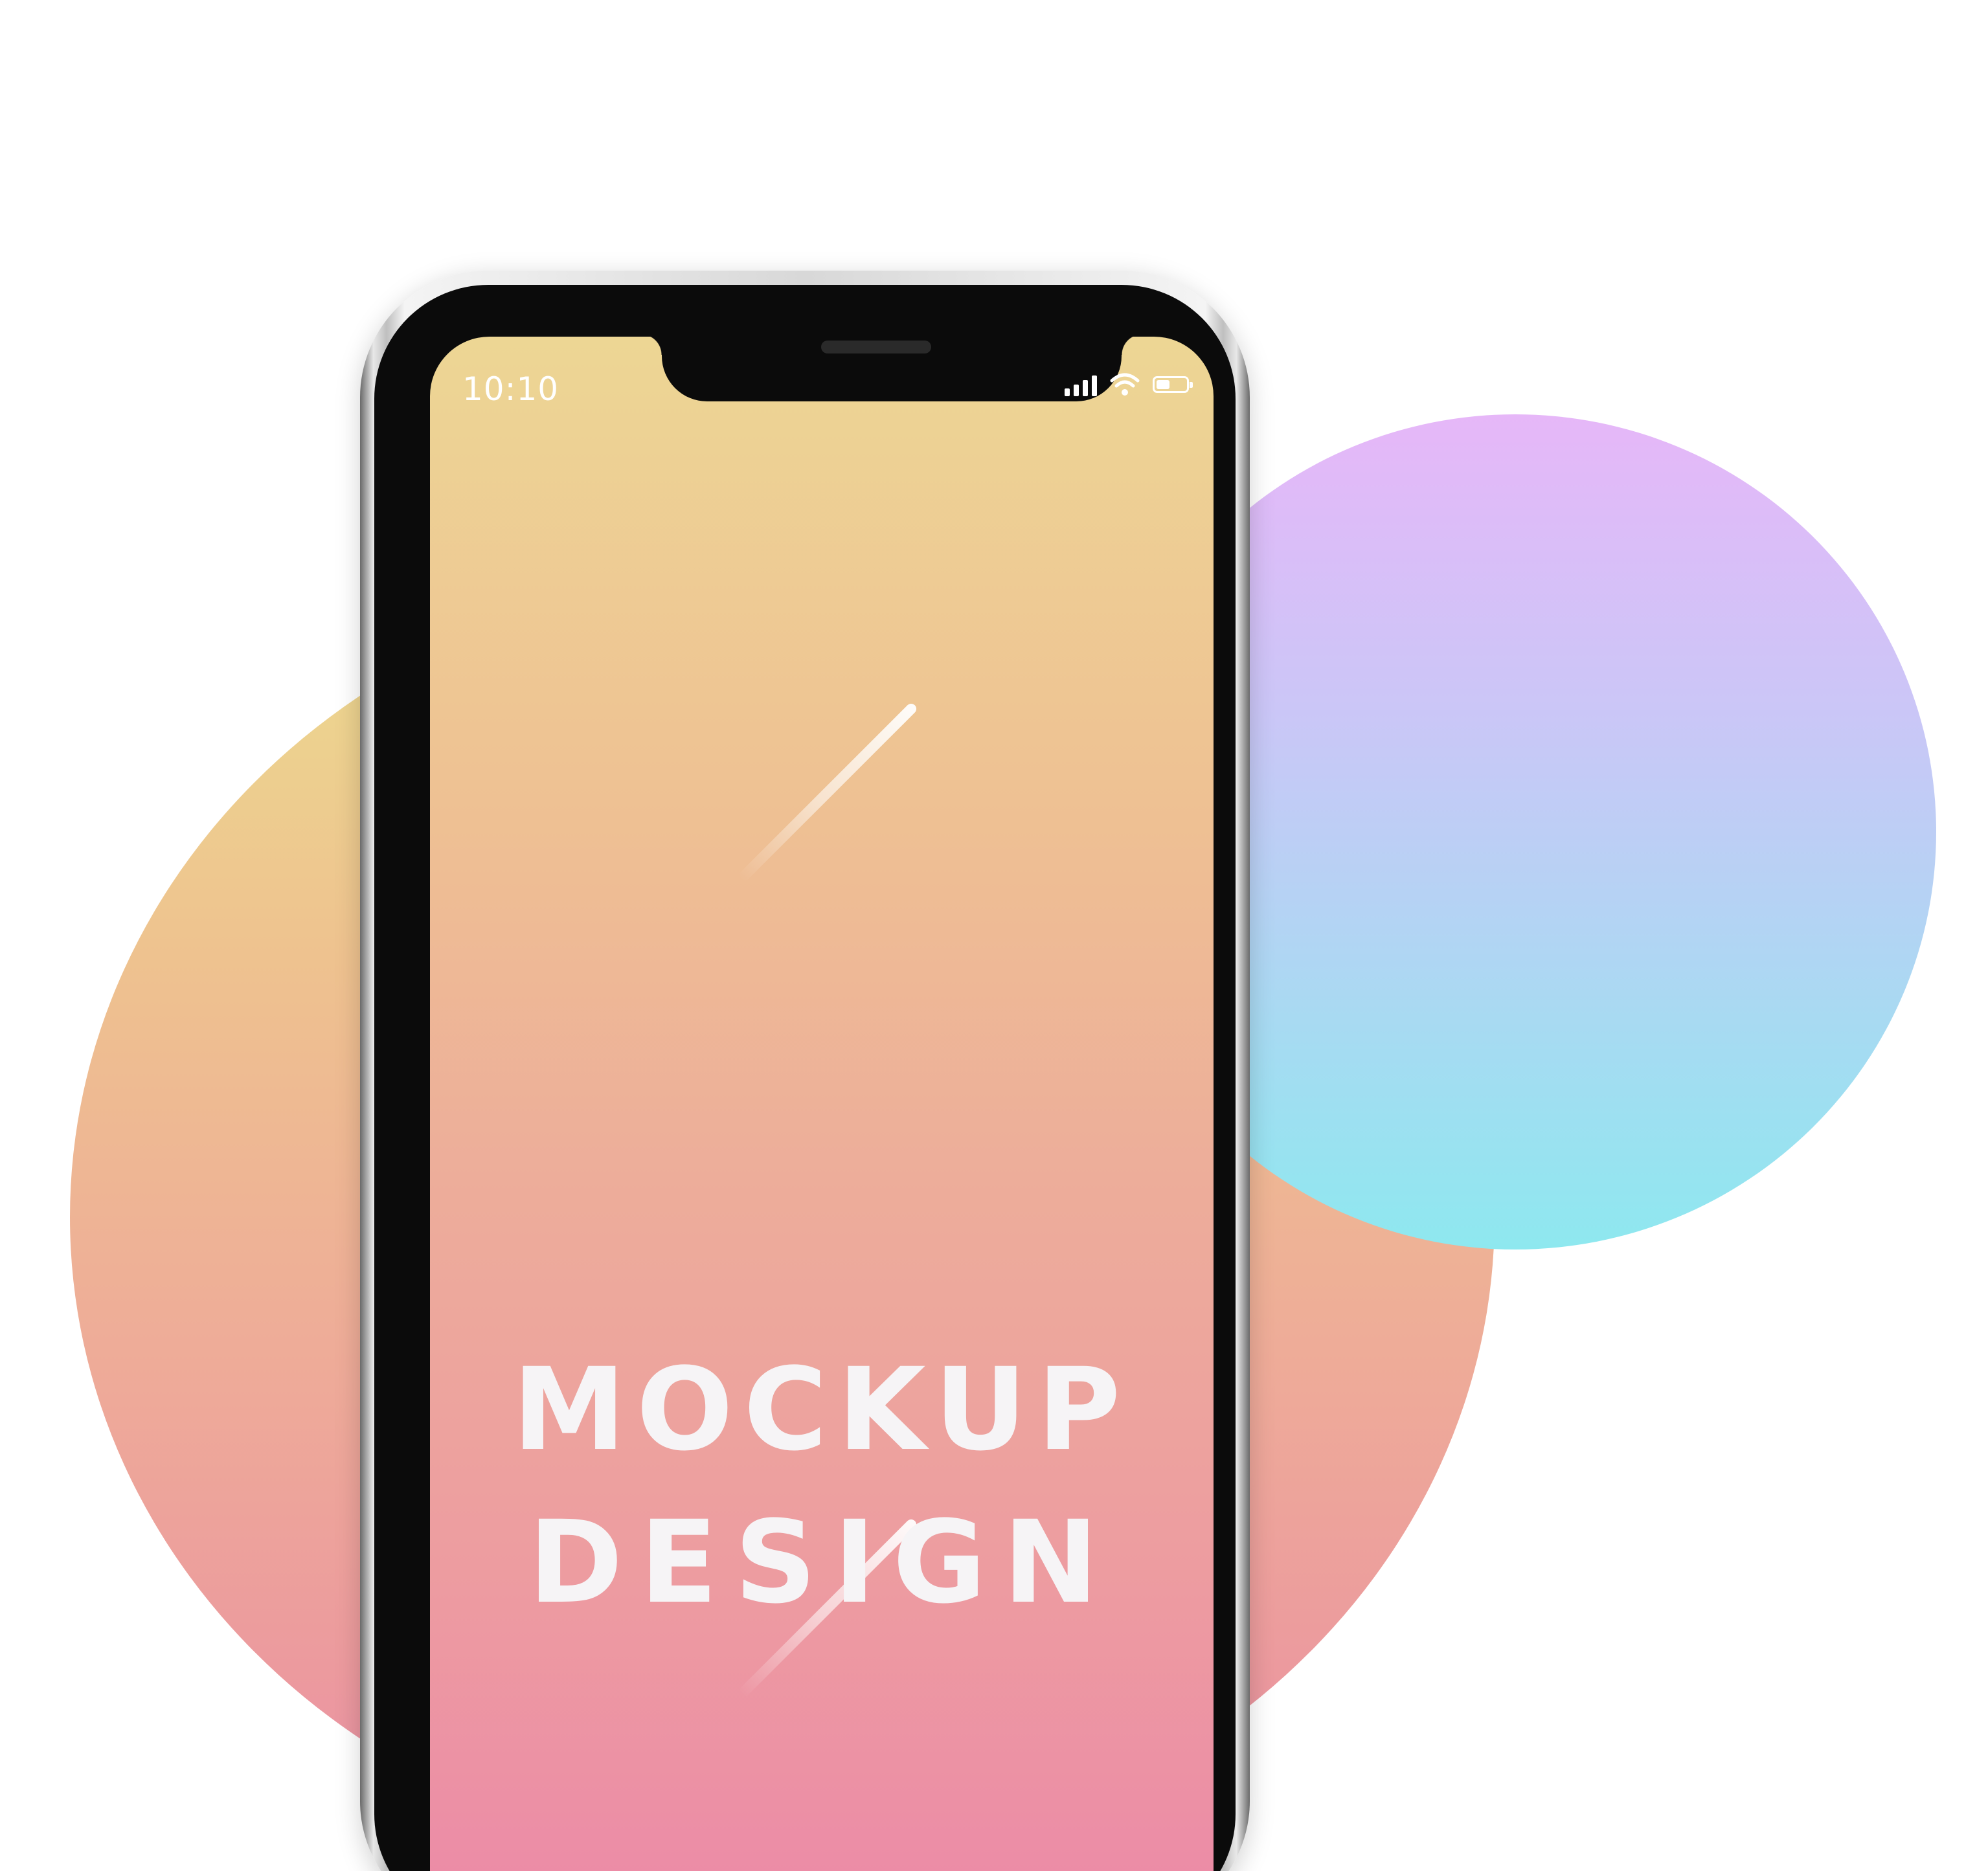  What do you see at coordinates (1081, 384) in the screenshot?
I see `signal-icon` at bounding box center [1081, 384].